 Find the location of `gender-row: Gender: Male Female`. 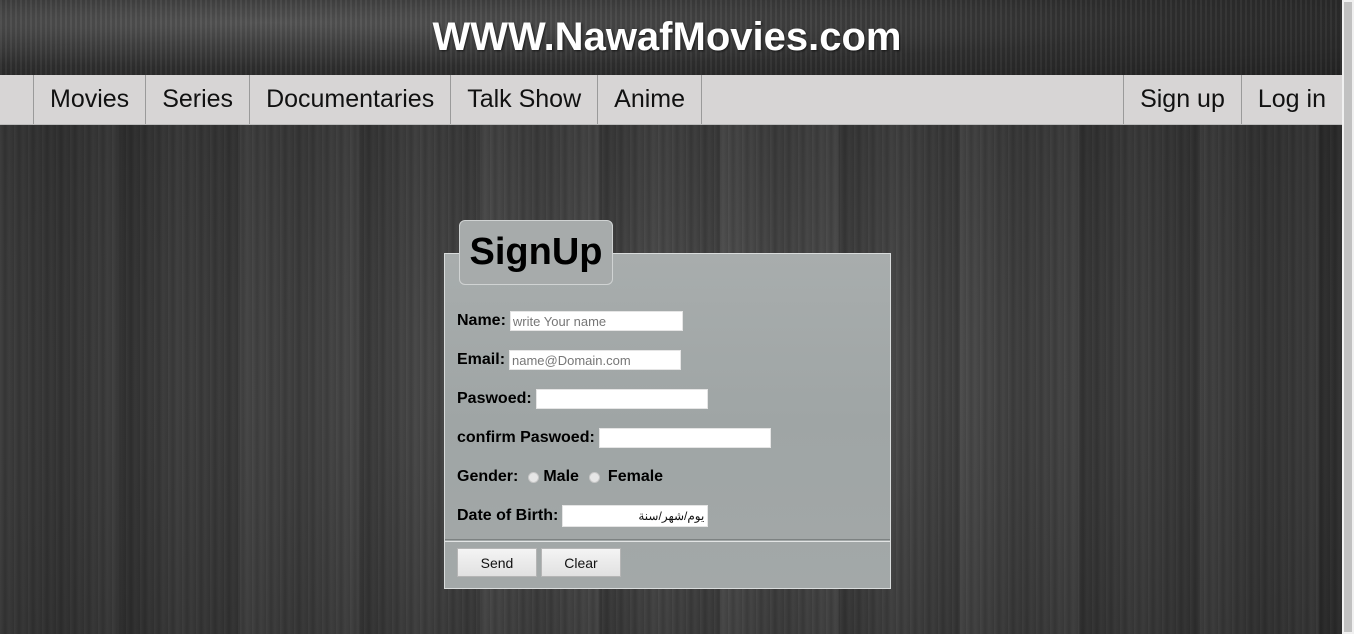

gender-row: Gender: Male Female is located at coordinates (560, 477).